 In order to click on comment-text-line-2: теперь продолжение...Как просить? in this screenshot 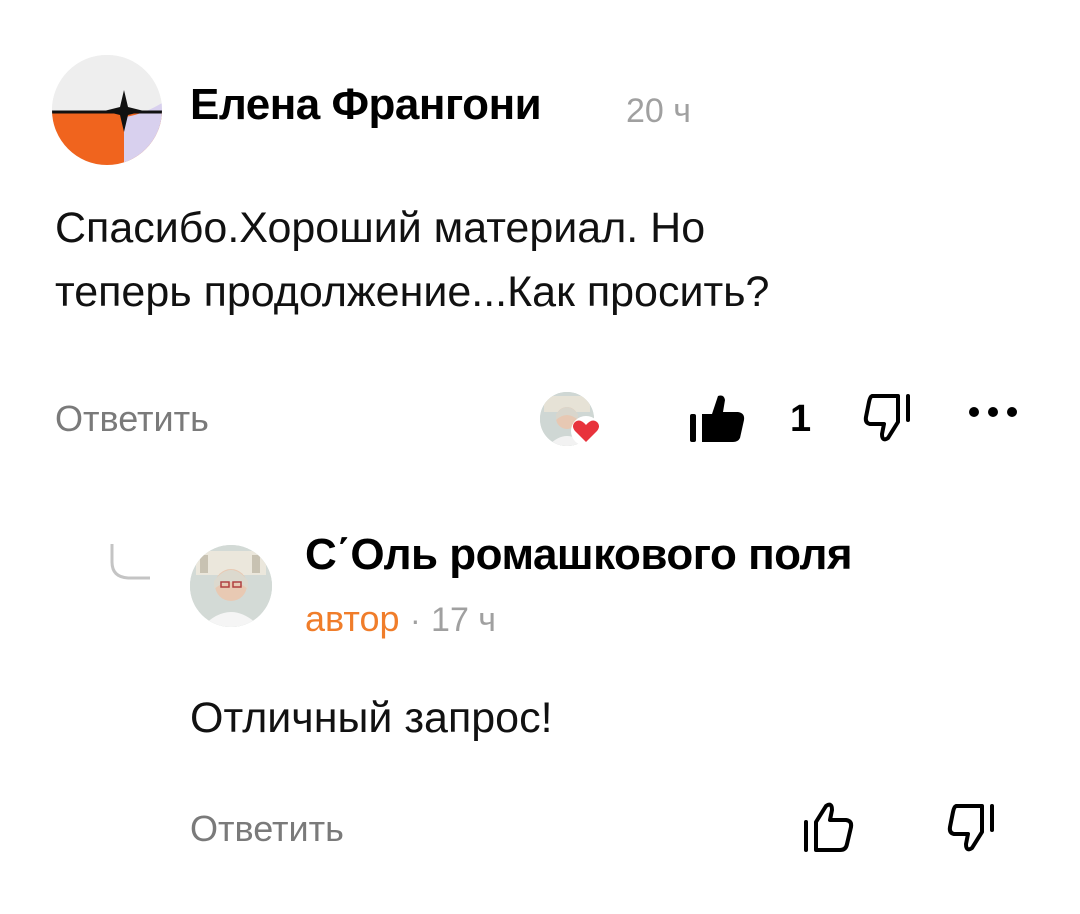, I will do `click(412, 292)`.